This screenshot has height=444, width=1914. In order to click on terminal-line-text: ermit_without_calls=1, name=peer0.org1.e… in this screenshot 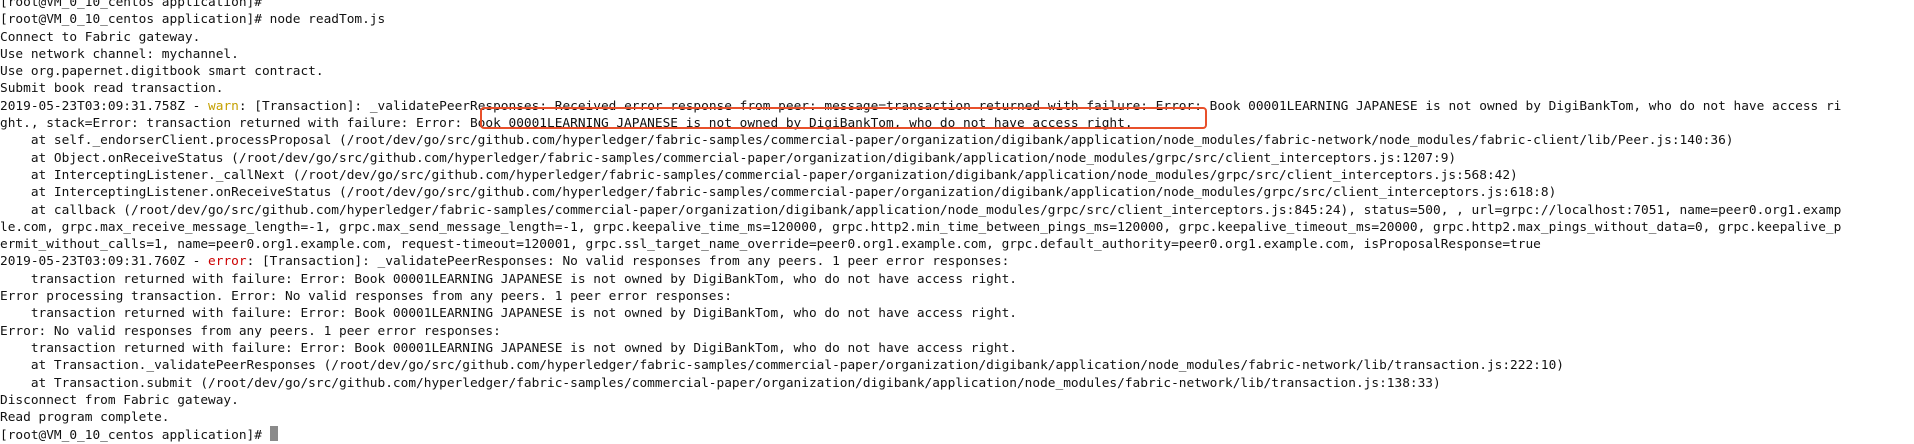, I will do `click(770, 245)`.